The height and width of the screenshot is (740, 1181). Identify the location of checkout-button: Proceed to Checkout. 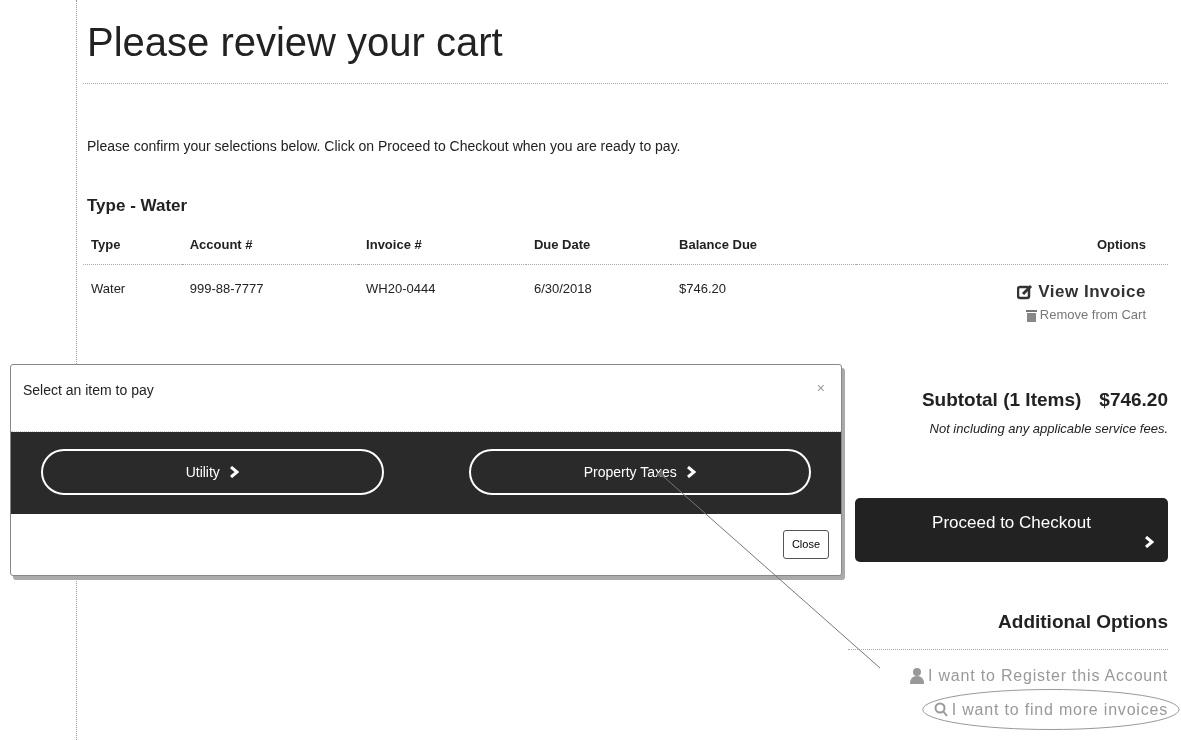
(1011, 530).